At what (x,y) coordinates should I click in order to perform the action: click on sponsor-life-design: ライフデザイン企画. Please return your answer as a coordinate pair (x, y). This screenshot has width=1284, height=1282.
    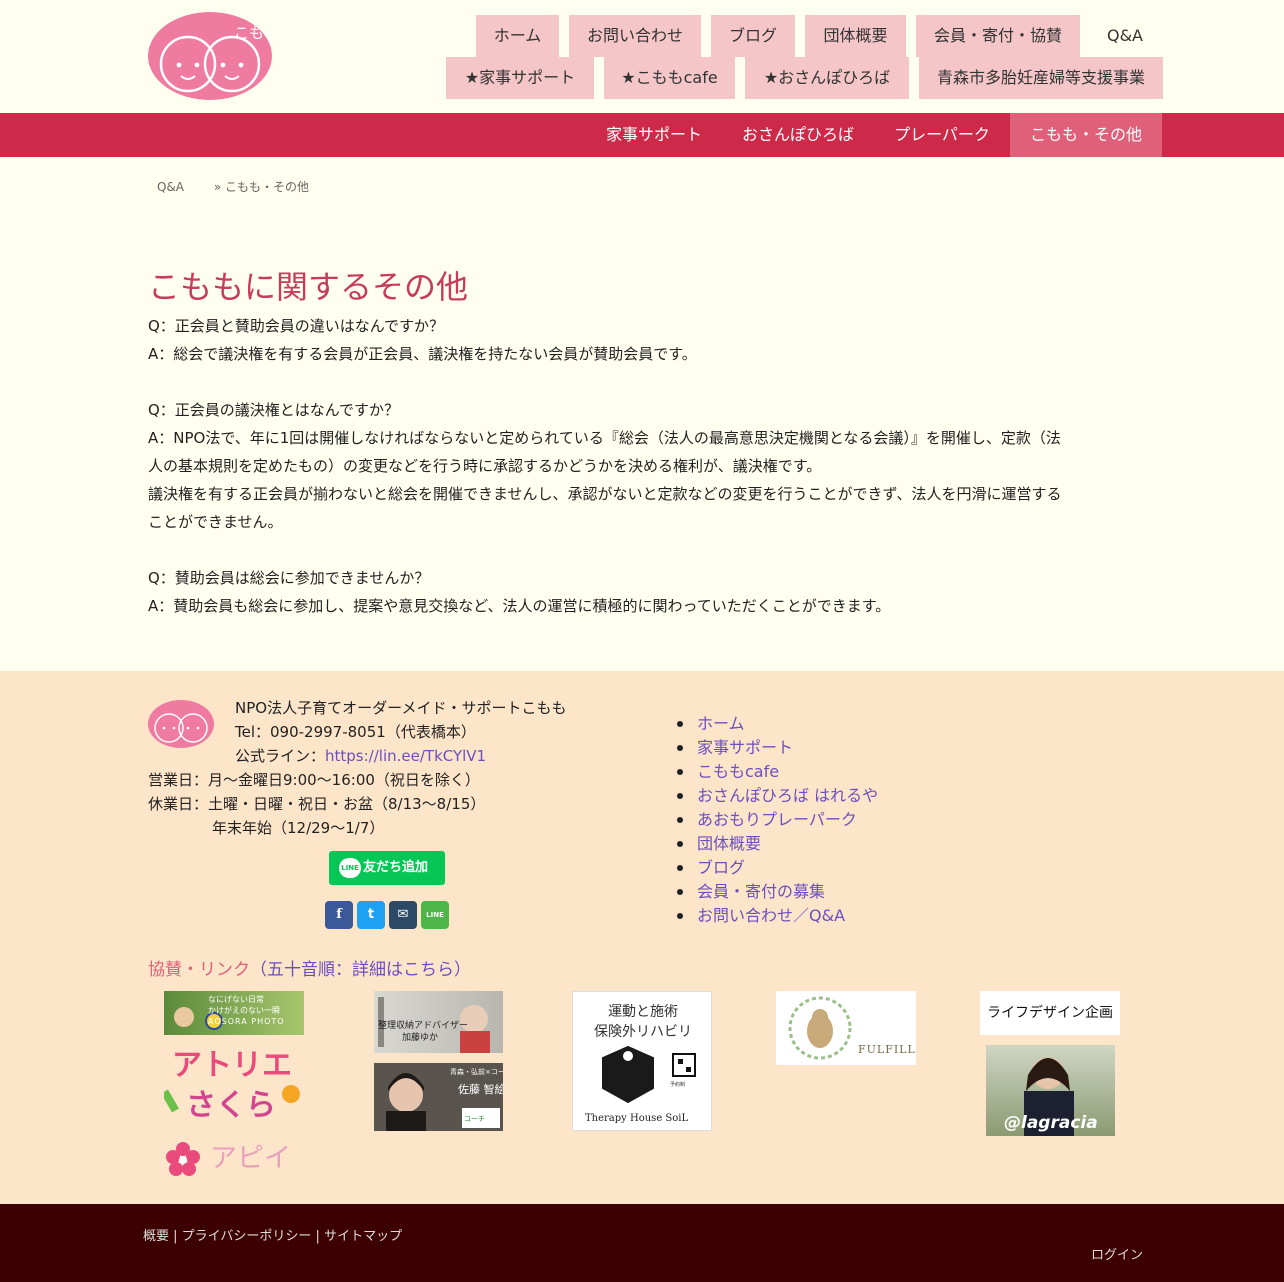
    Looking at the image, I should click on (1050, 1013).